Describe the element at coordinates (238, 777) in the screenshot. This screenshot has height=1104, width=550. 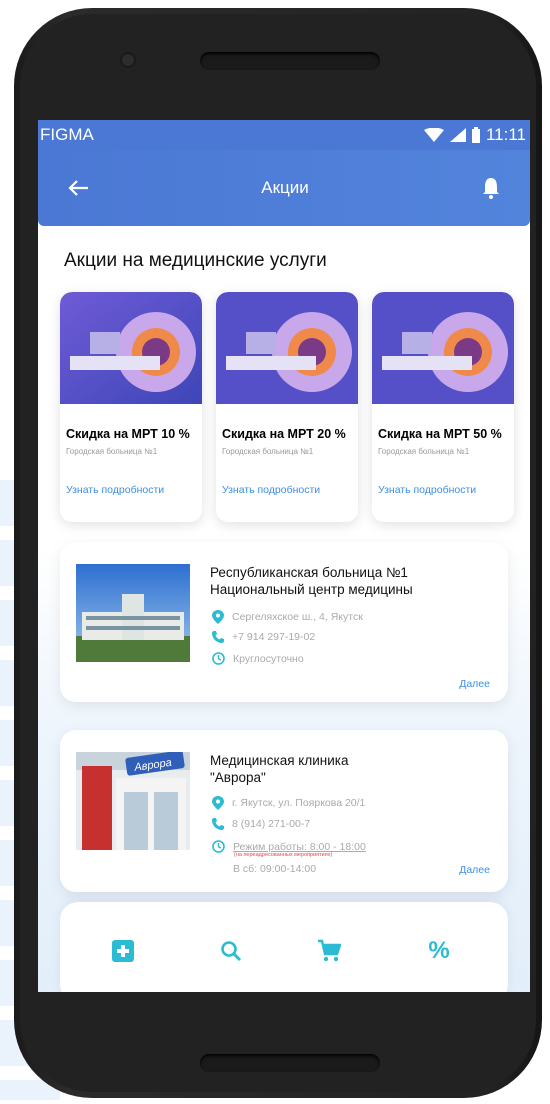
I see `clinic-name-subtitle: "Аврора"` at that location.